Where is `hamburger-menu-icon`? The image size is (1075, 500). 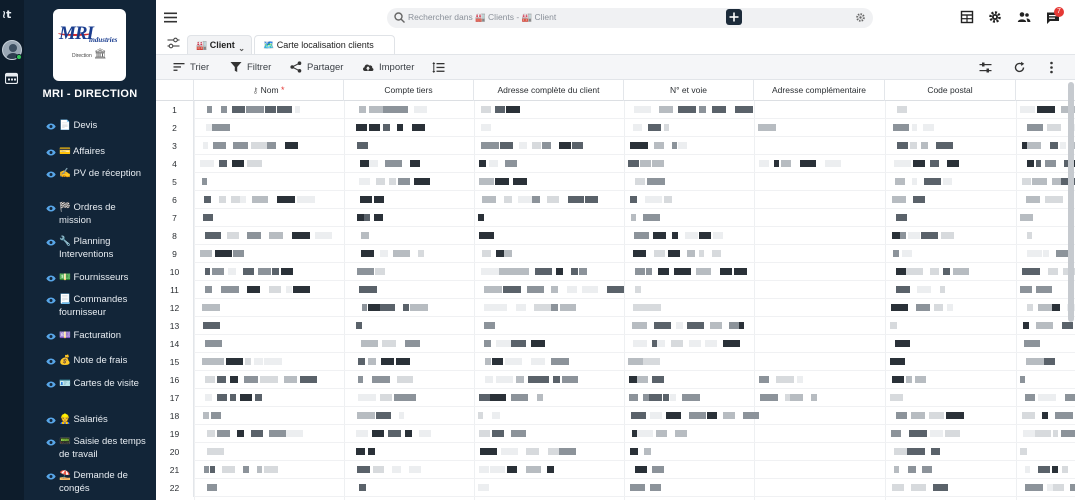
hamburger-menu-icon is located at coordinates (170, 17).